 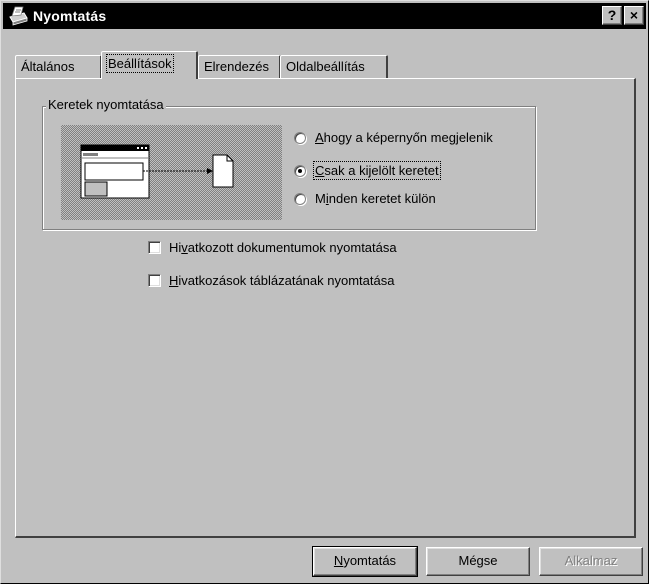 What do you see at coordinates (140, 63) in the screenshot?
I see `tab-label: Beállítások` at bounding box center [140, 63].